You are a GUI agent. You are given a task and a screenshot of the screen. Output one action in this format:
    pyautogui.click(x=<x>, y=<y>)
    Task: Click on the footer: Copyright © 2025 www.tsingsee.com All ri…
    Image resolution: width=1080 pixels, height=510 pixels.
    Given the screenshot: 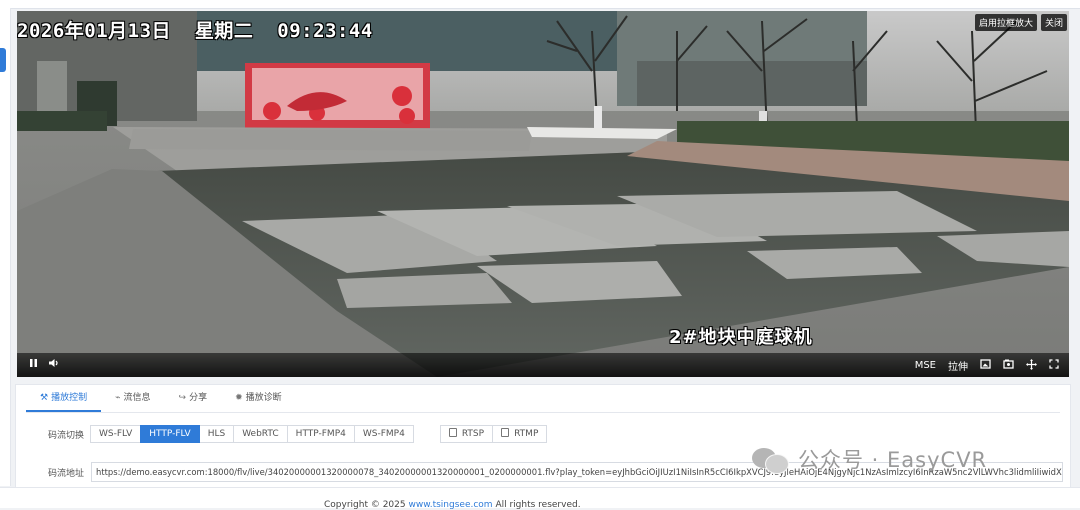 What is the action you would take?
    pyautogui.click(x=540, y=498)
    